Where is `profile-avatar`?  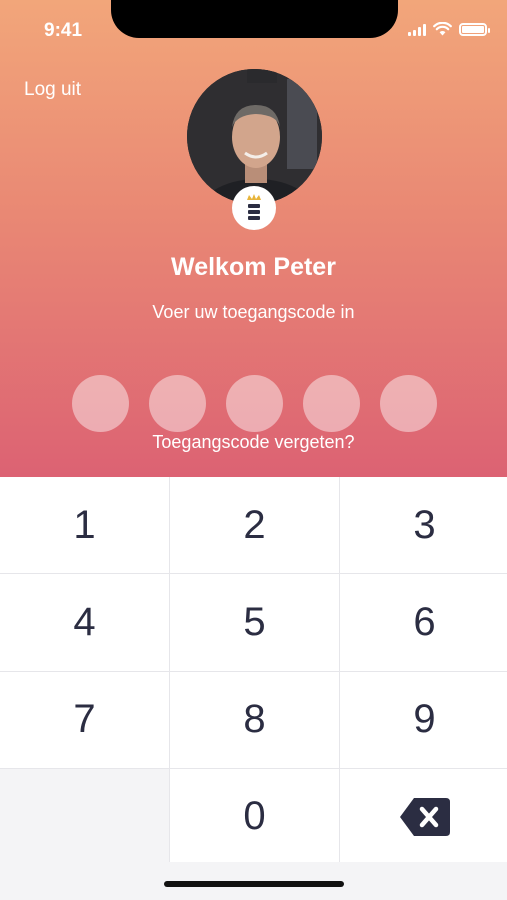
profile-avatar is located at coordinates (254, 136).